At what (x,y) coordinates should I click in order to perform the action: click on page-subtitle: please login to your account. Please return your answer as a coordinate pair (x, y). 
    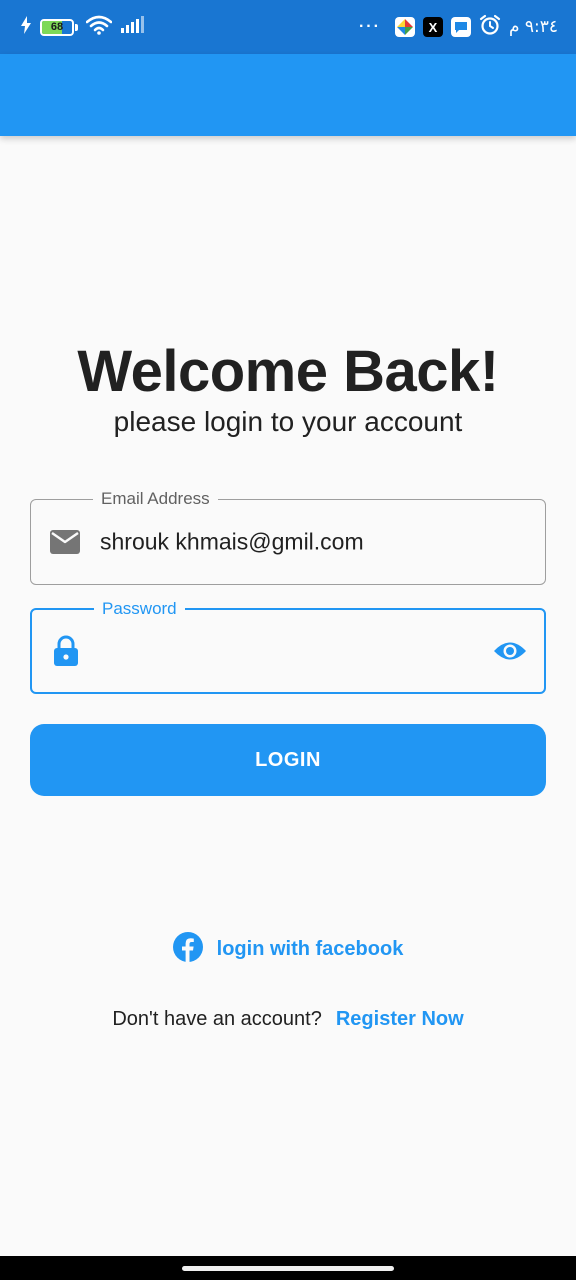
    Looking at the image, I should click on (288, 421).